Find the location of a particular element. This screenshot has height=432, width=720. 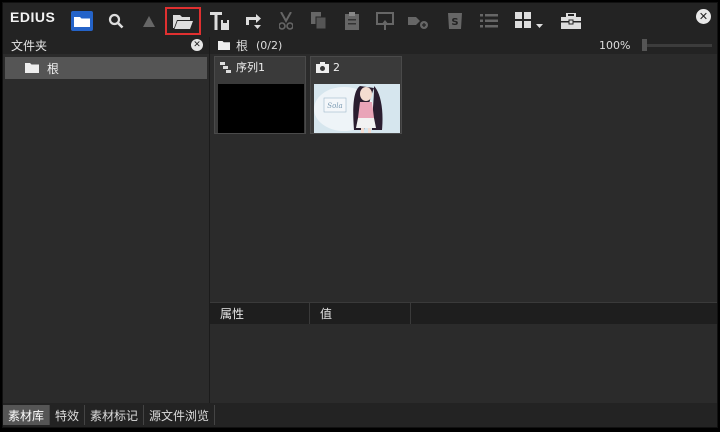

zoom-level: 100% is located at coordinates (615, 45).